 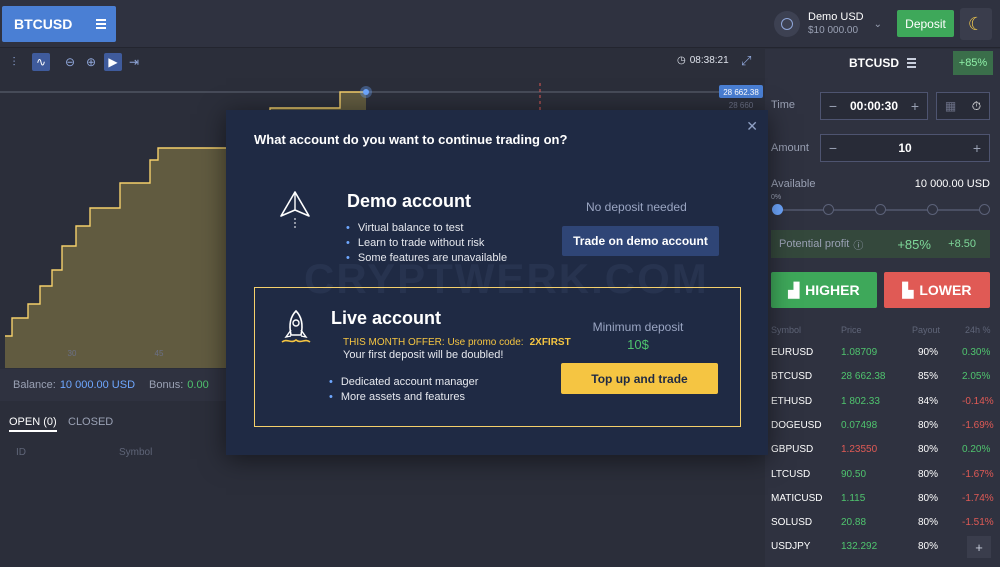 What do you see at coordinates (403, 397) in the screenshot?
I see `live-feature: More assets and features` at bounding box center [403, 397].